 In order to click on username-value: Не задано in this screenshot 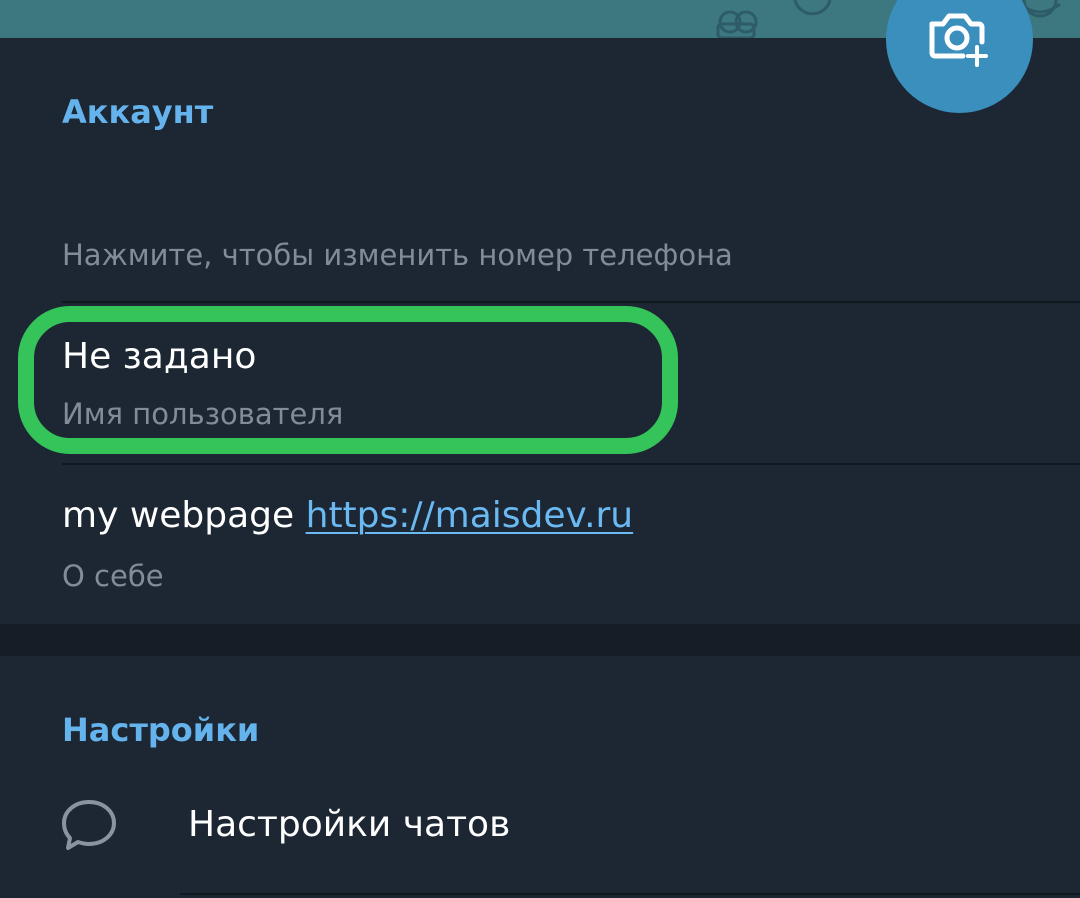, I will do `click(159, 356)`.